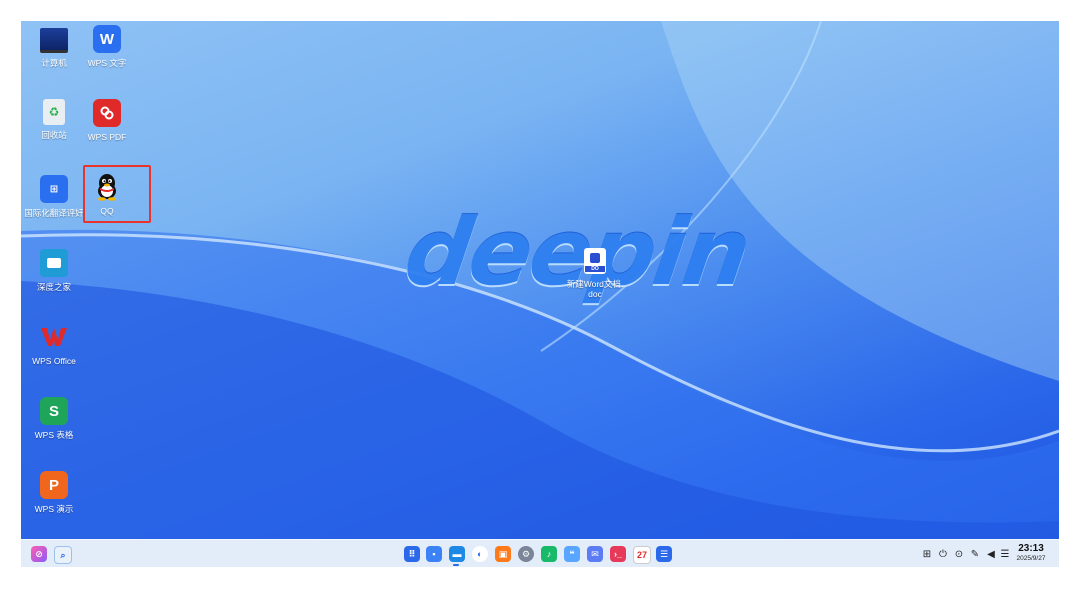 The image size is (1080, 589). Describe the element at coordinates (53, 287) in the screenshot. I see `desktop-icon-label: 深度之家` at that location.